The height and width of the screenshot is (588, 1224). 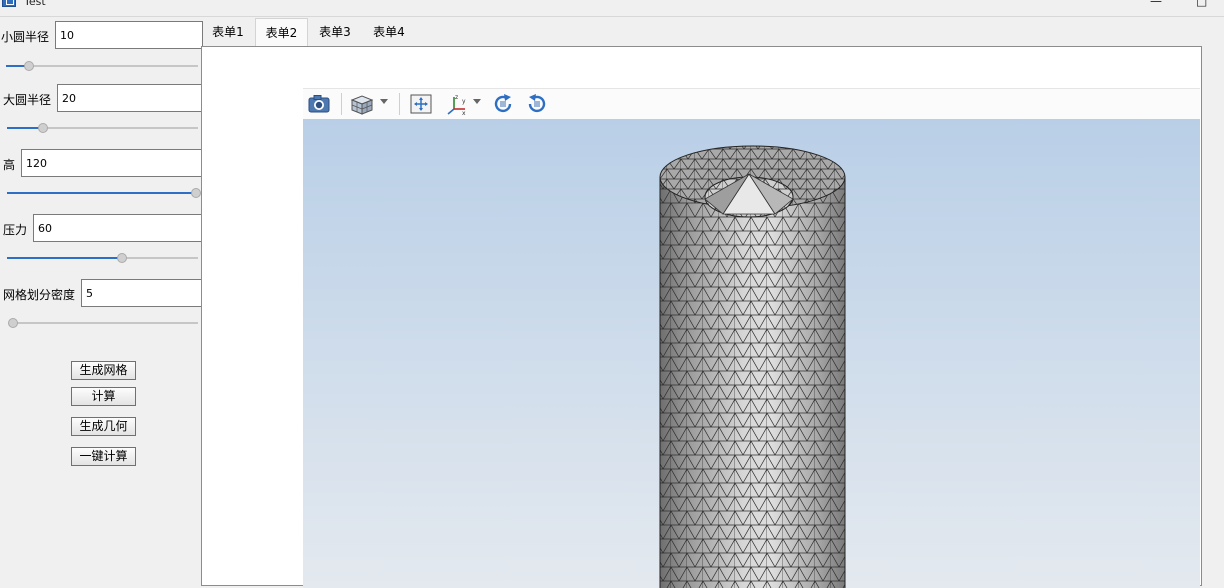 What do you see at coordinates (142, 293) in the screenshot?
I see `mesh-density-input` at bounding box center [142, 293].